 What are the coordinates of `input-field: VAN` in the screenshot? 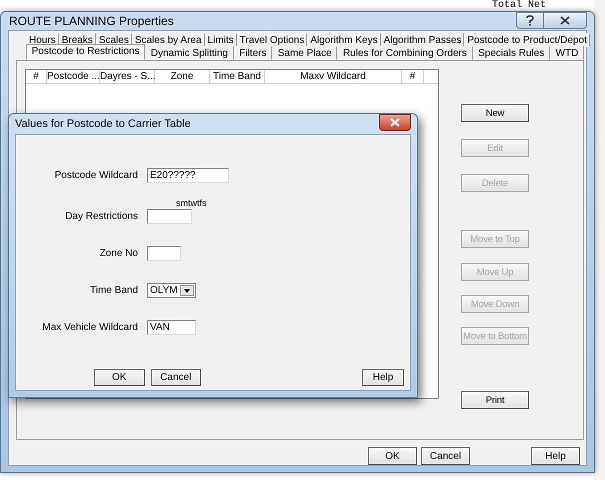 It's located at (171, 327).